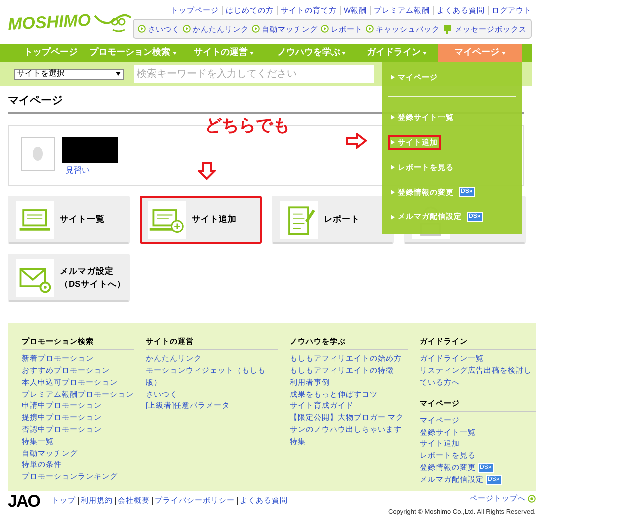  What do you see at coordinates (448, 29) in the screenshot?
I see `mailbox-icon` at bounding box center [448, 29].